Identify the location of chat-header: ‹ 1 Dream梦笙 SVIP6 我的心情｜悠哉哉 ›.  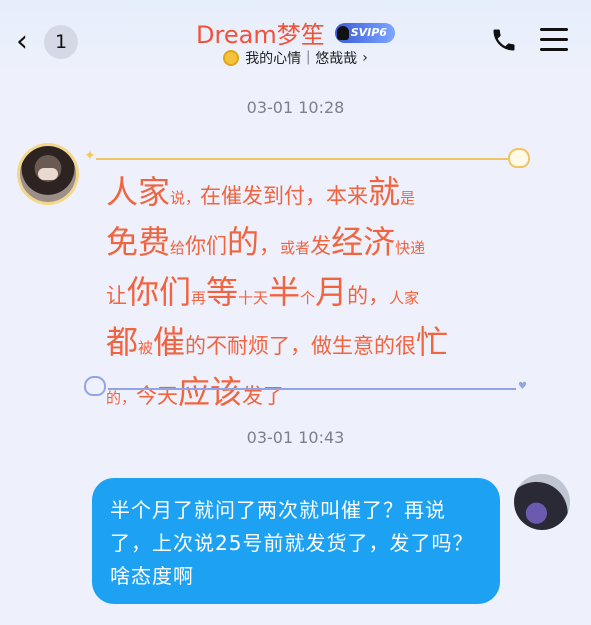
(295, 39).